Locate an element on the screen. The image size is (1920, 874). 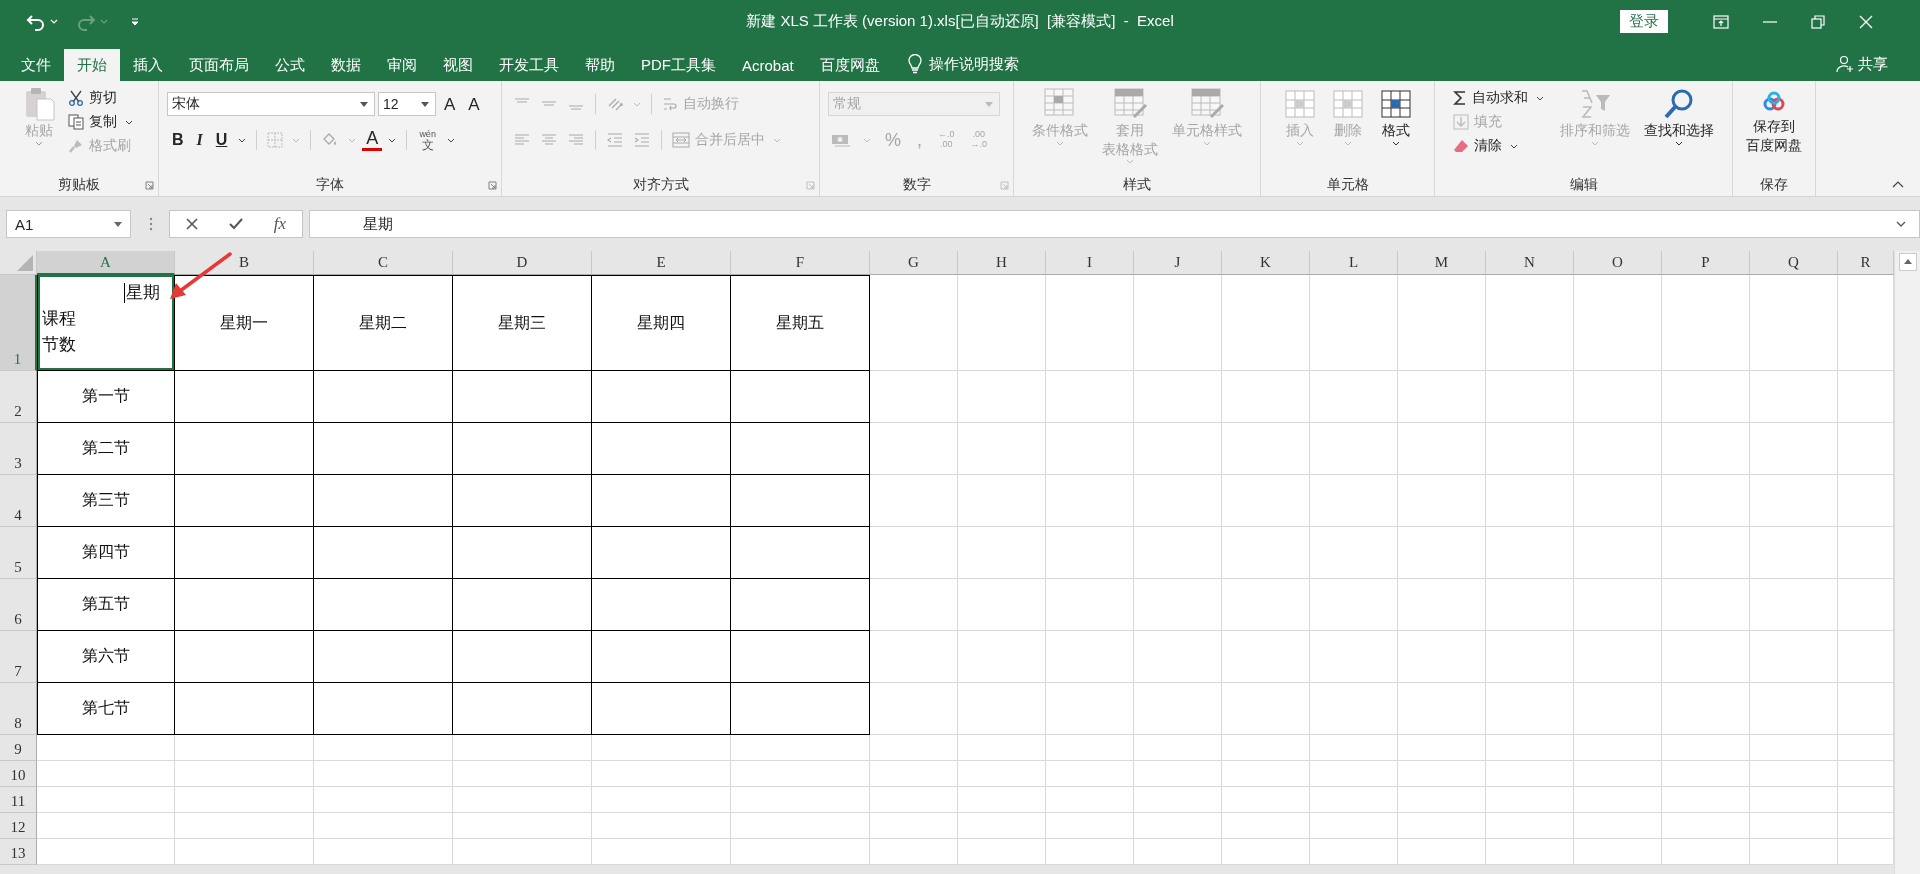
column-header: J is located at coordinates (1178, 263).